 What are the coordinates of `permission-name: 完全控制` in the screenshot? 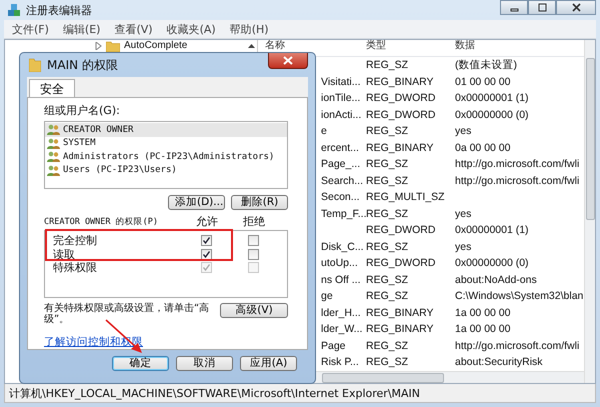 It's located at (75, 240).